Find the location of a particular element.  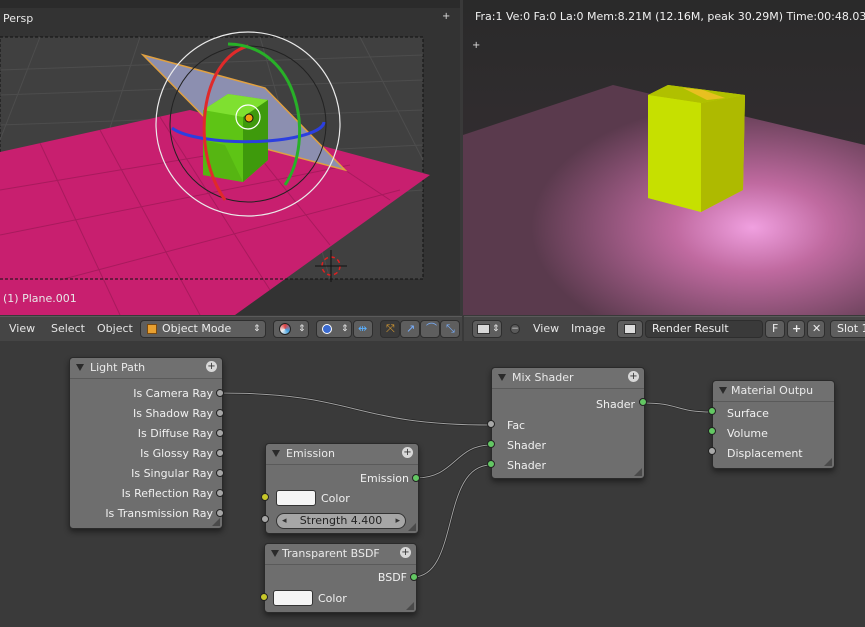

slot-dropdown: Slot 1 is located at coordinates (847, 329).